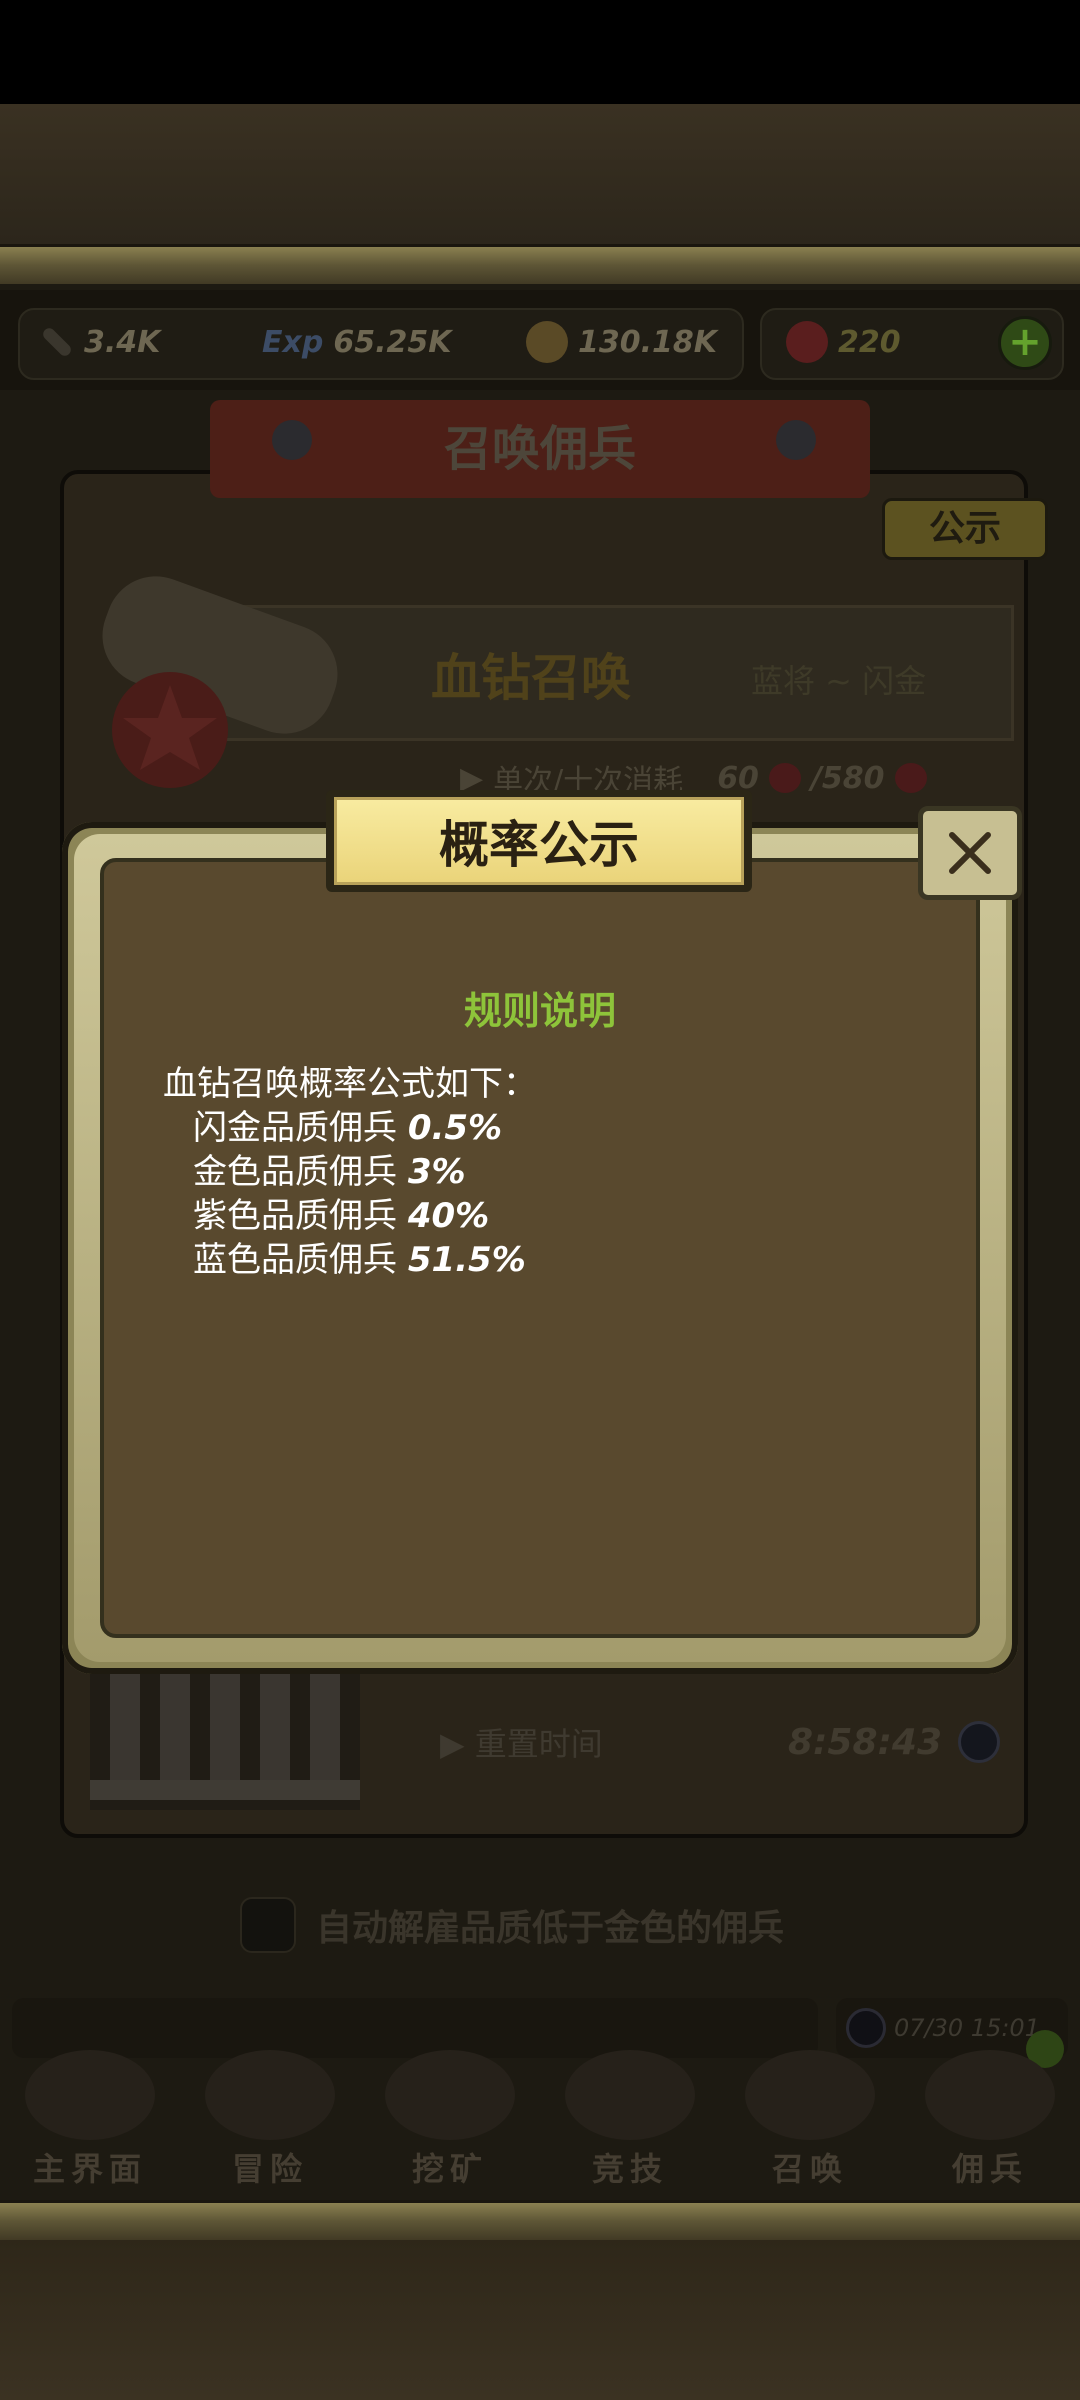 The width and height of the screenshot is (1080, 2400). What do you see at coordinates (810, 2095) in the screenshot?
I see `summon-scroll-icon` at bounding box center [810, 2095].